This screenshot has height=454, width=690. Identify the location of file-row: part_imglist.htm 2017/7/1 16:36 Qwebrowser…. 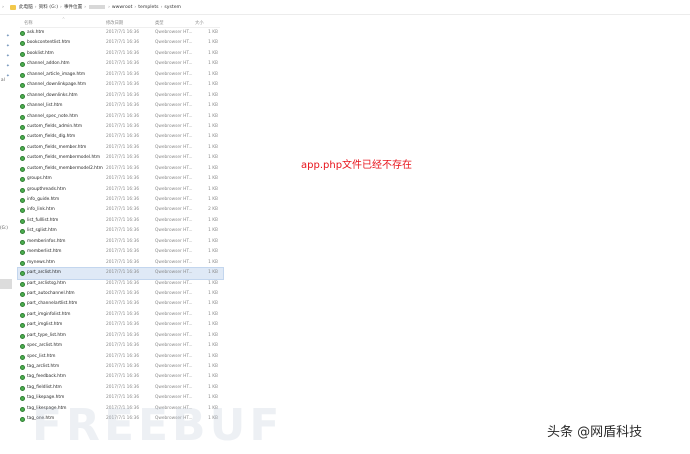
(120, 325).